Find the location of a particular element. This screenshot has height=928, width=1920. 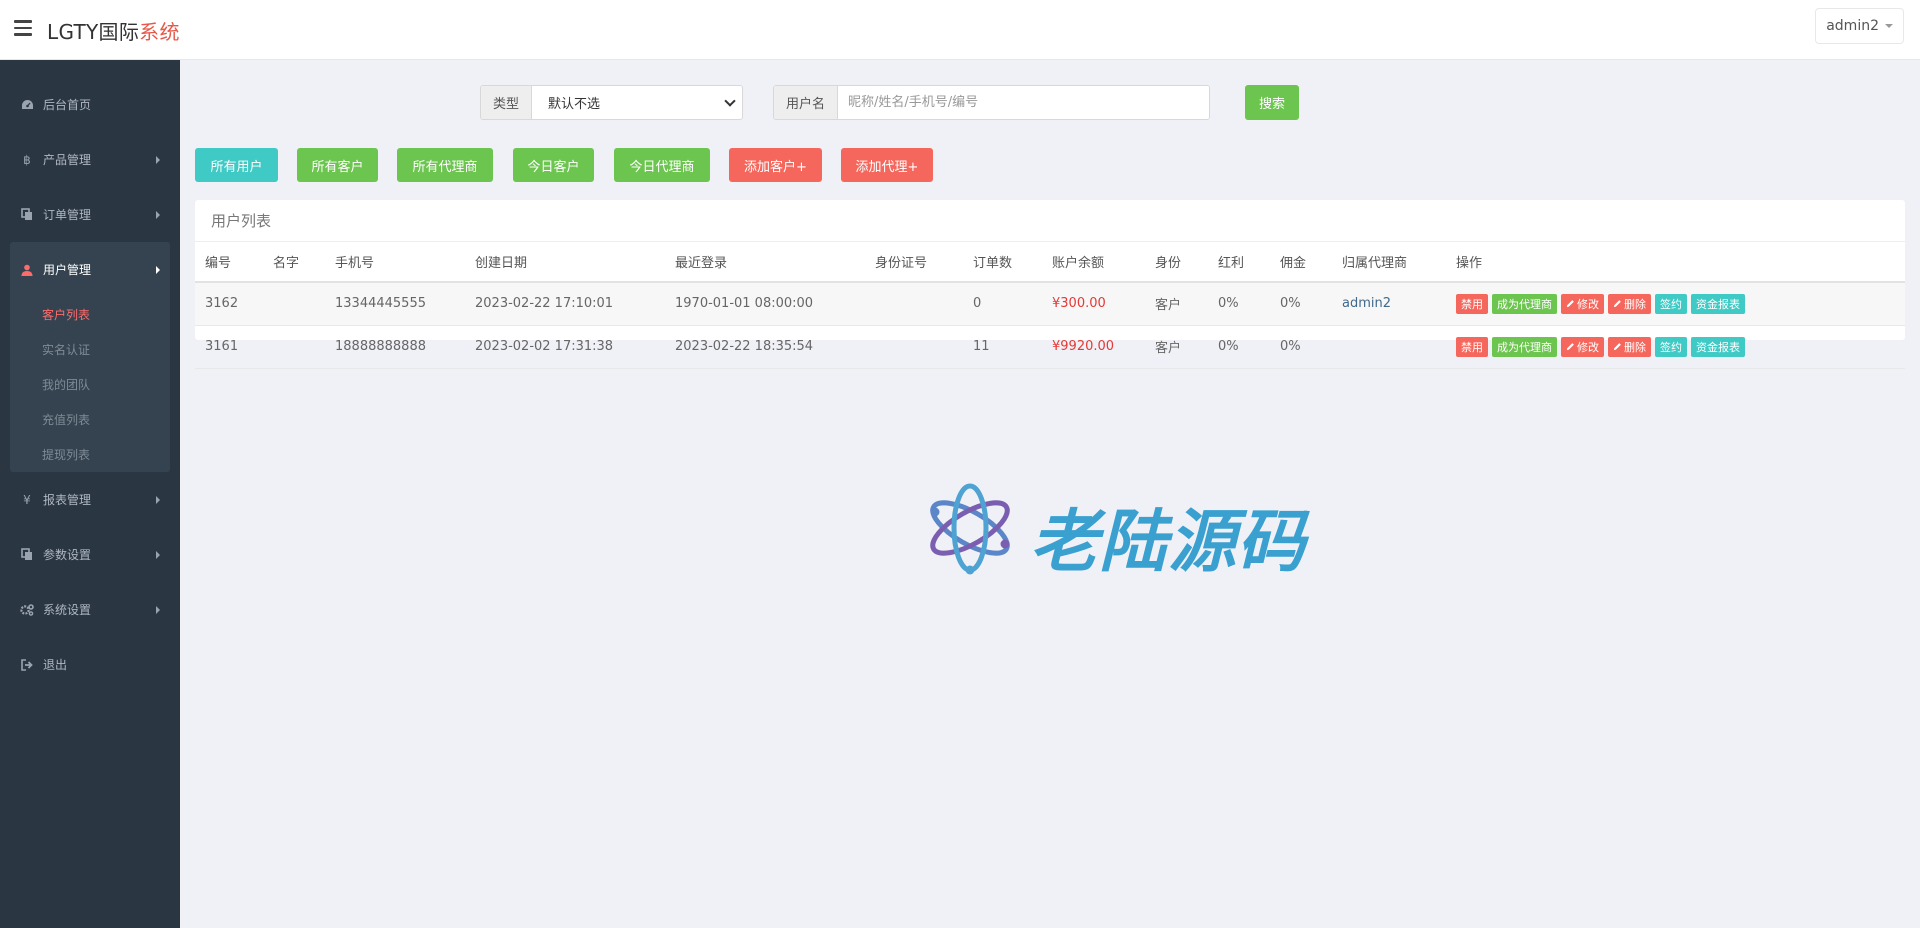

cell-agent is located at coordinates (1389, 347).